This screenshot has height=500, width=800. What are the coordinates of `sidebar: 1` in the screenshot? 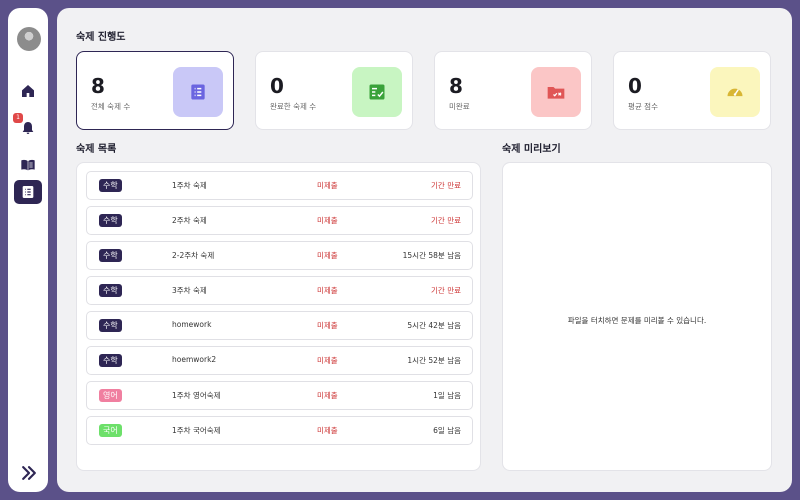 It's located at (28, 250).